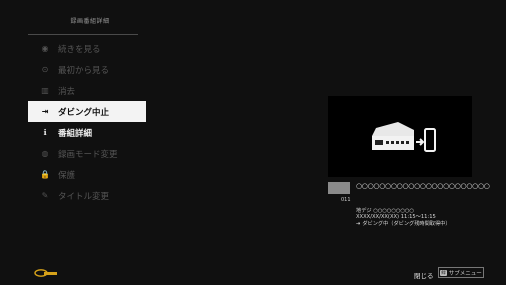 This screenshot has height=285, width=506. What do you see at coordinates (75, 133) in the screenshot?
I see `menu-item-label: 番組詳細` at bounding box center [75, 133].